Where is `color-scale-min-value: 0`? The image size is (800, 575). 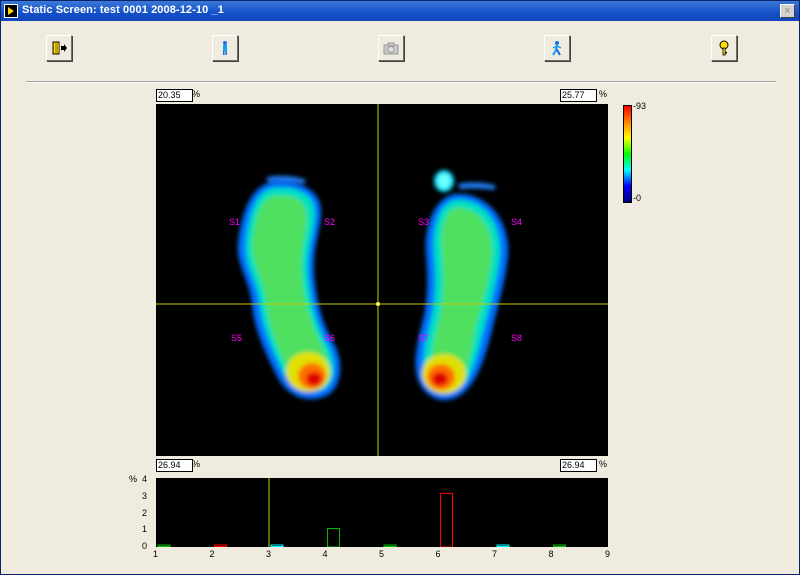 color-scale-min-value: 0 is located at coordinates (639, 198).